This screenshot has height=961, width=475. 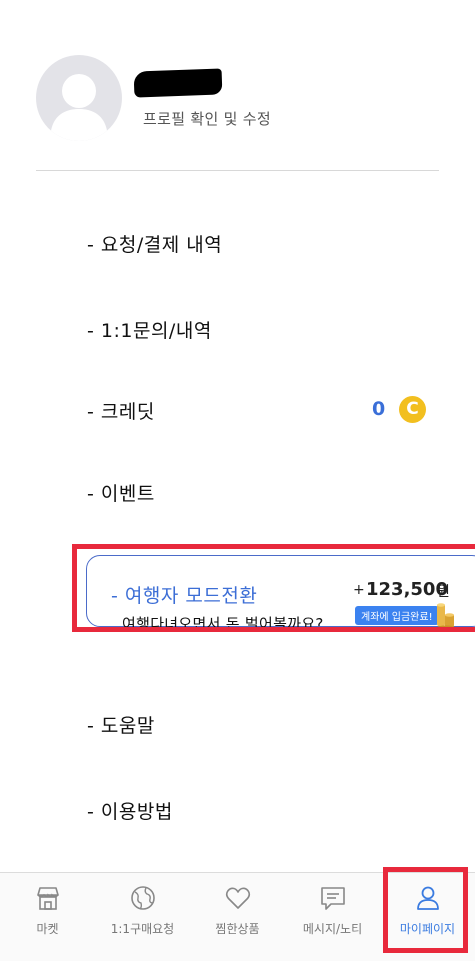 I want to click on menu-item-help: - 도움말, so click(x=121, y=724).